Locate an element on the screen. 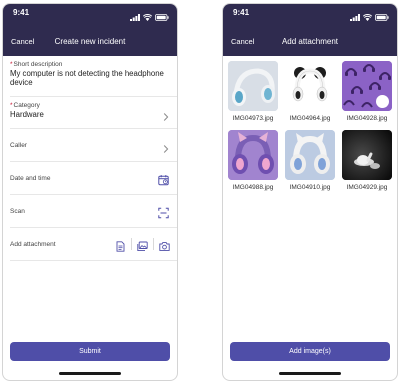 The width and height of the screenshot is (400, 384). category-field: *Category Hardware is located at coordinates (93, 113).